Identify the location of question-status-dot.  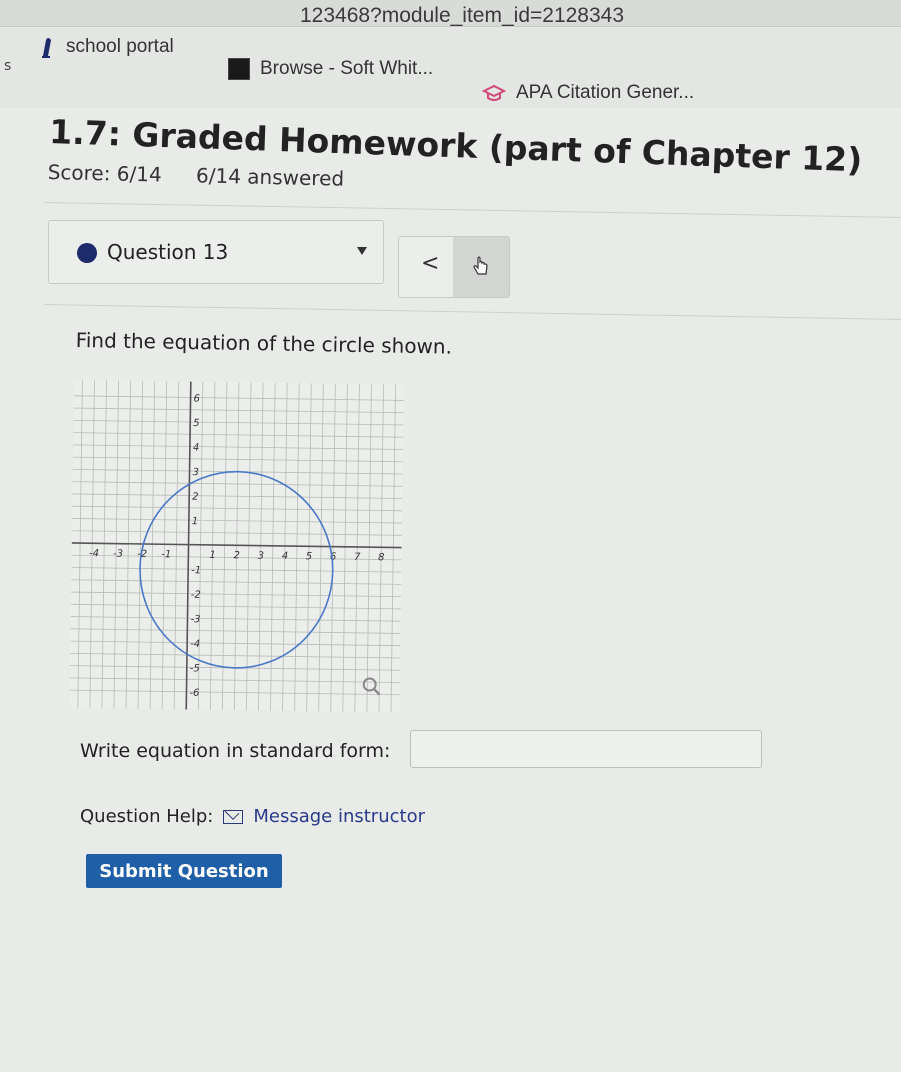
(87, 253).